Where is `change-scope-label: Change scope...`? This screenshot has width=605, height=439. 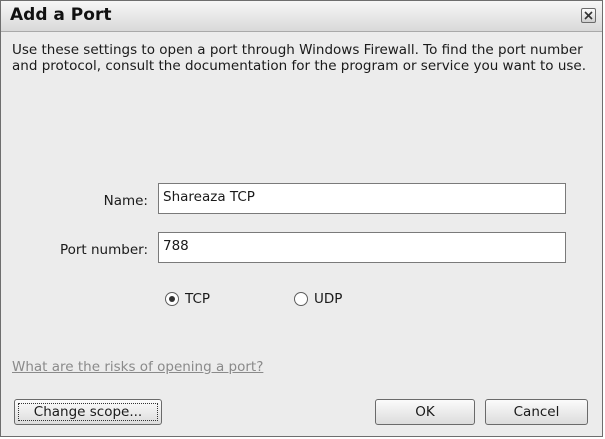 change-scope-label: Change scope... is located at coordinates (88, 412).